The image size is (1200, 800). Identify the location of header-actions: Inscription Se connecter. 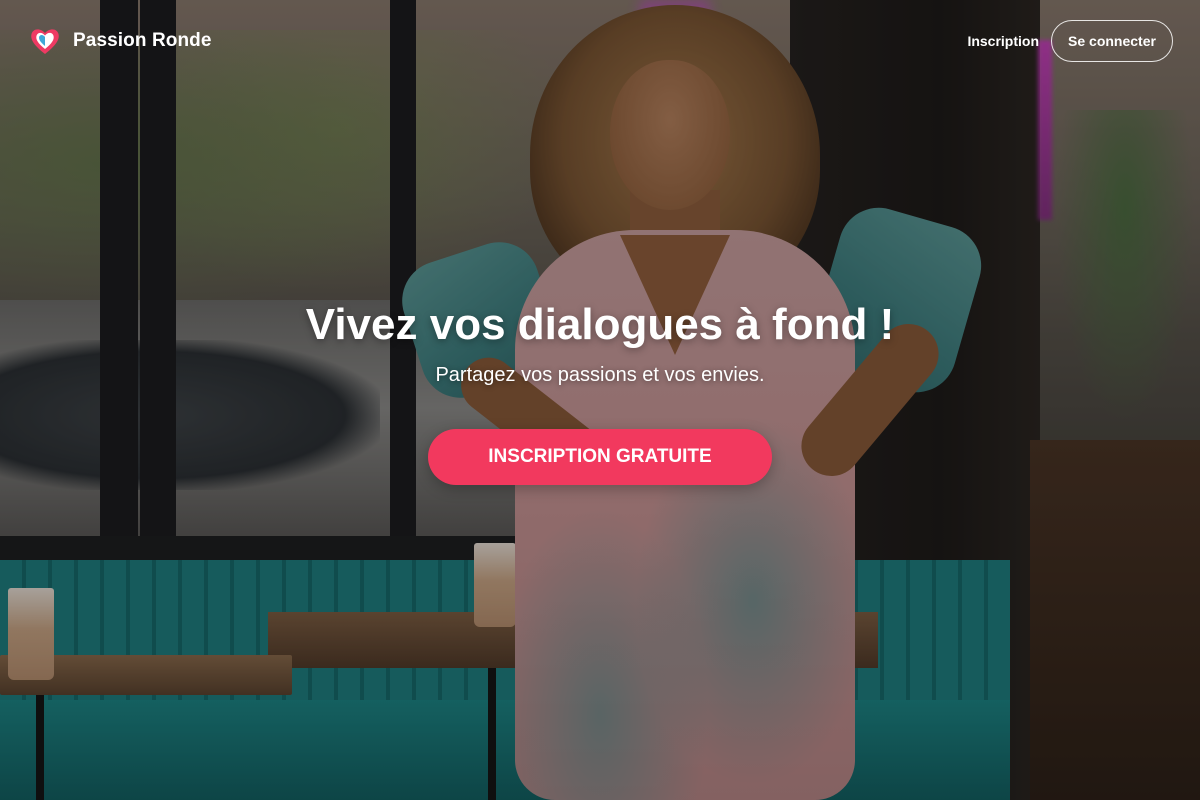
(1070, 41).